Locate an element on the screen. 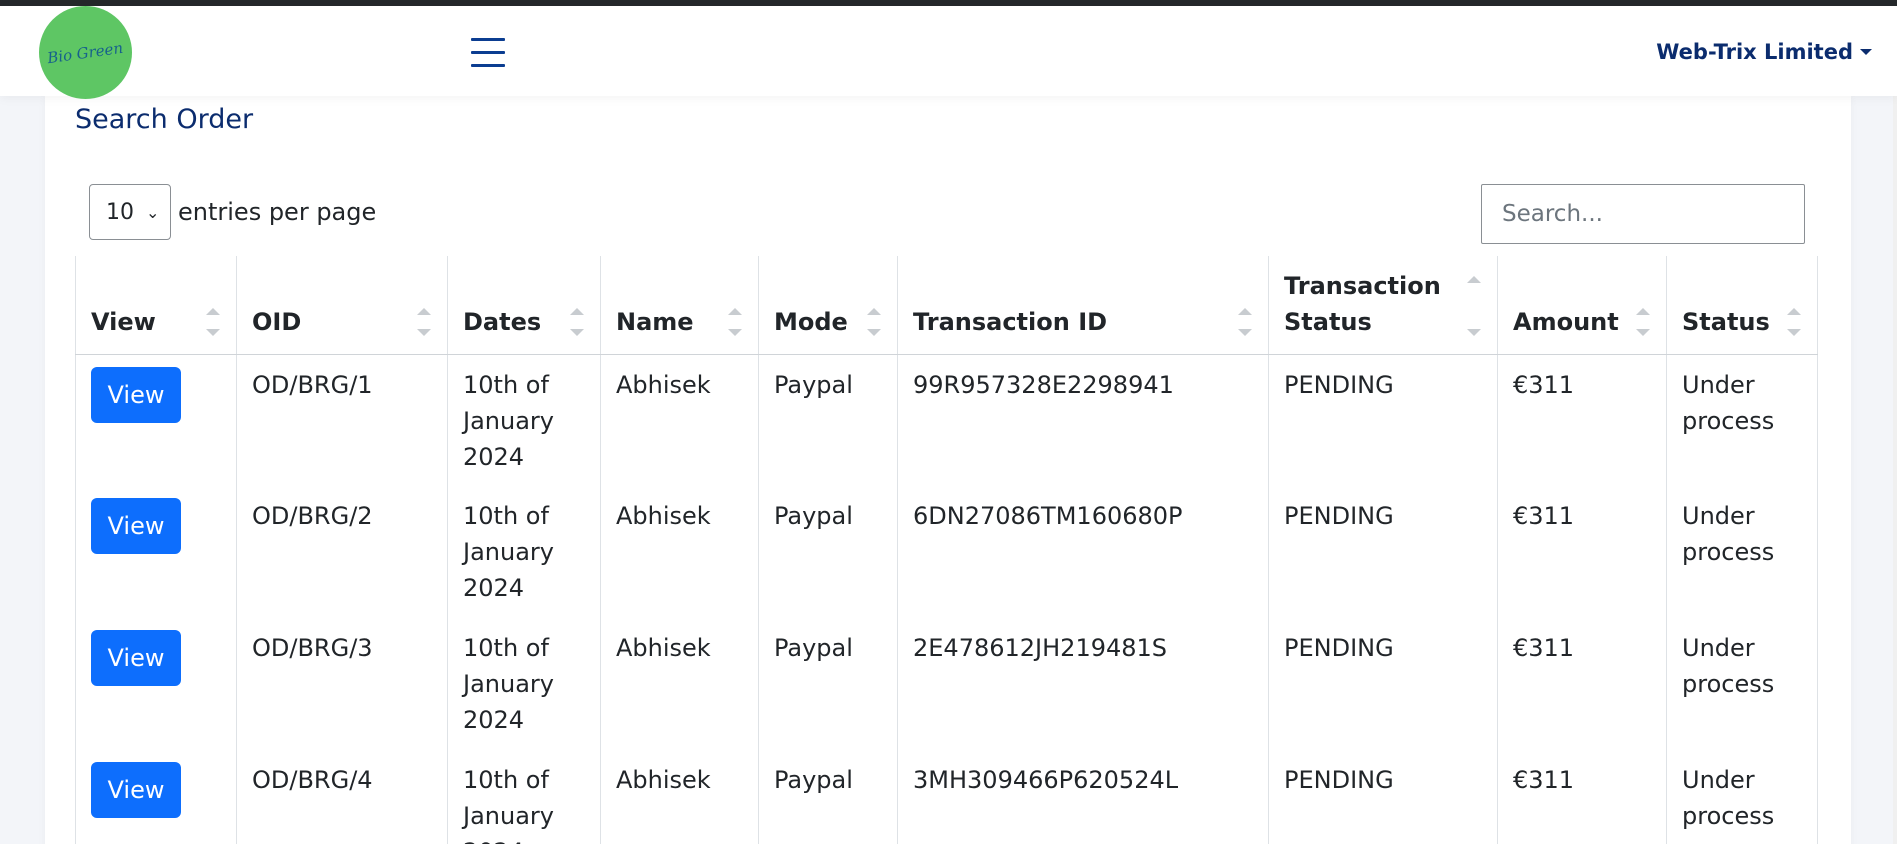 The image size is (1897, 844). column-header-transaction-status: Transaction Status is located at coordinates (1383, 305).